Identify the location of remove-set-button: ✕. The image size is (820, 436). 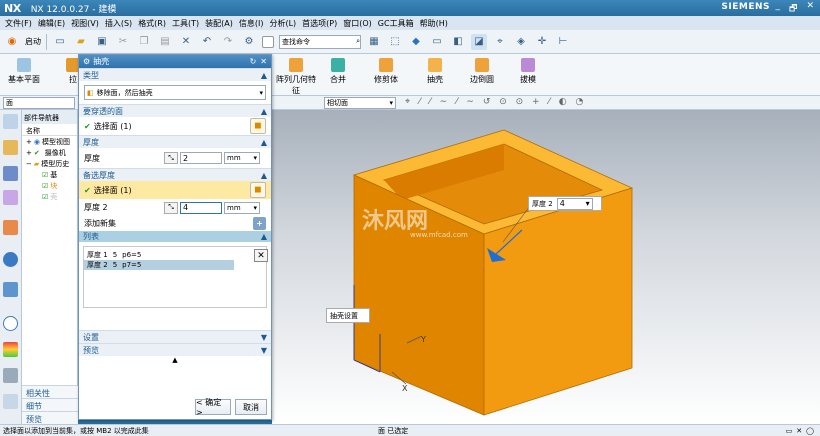
(261, 255).